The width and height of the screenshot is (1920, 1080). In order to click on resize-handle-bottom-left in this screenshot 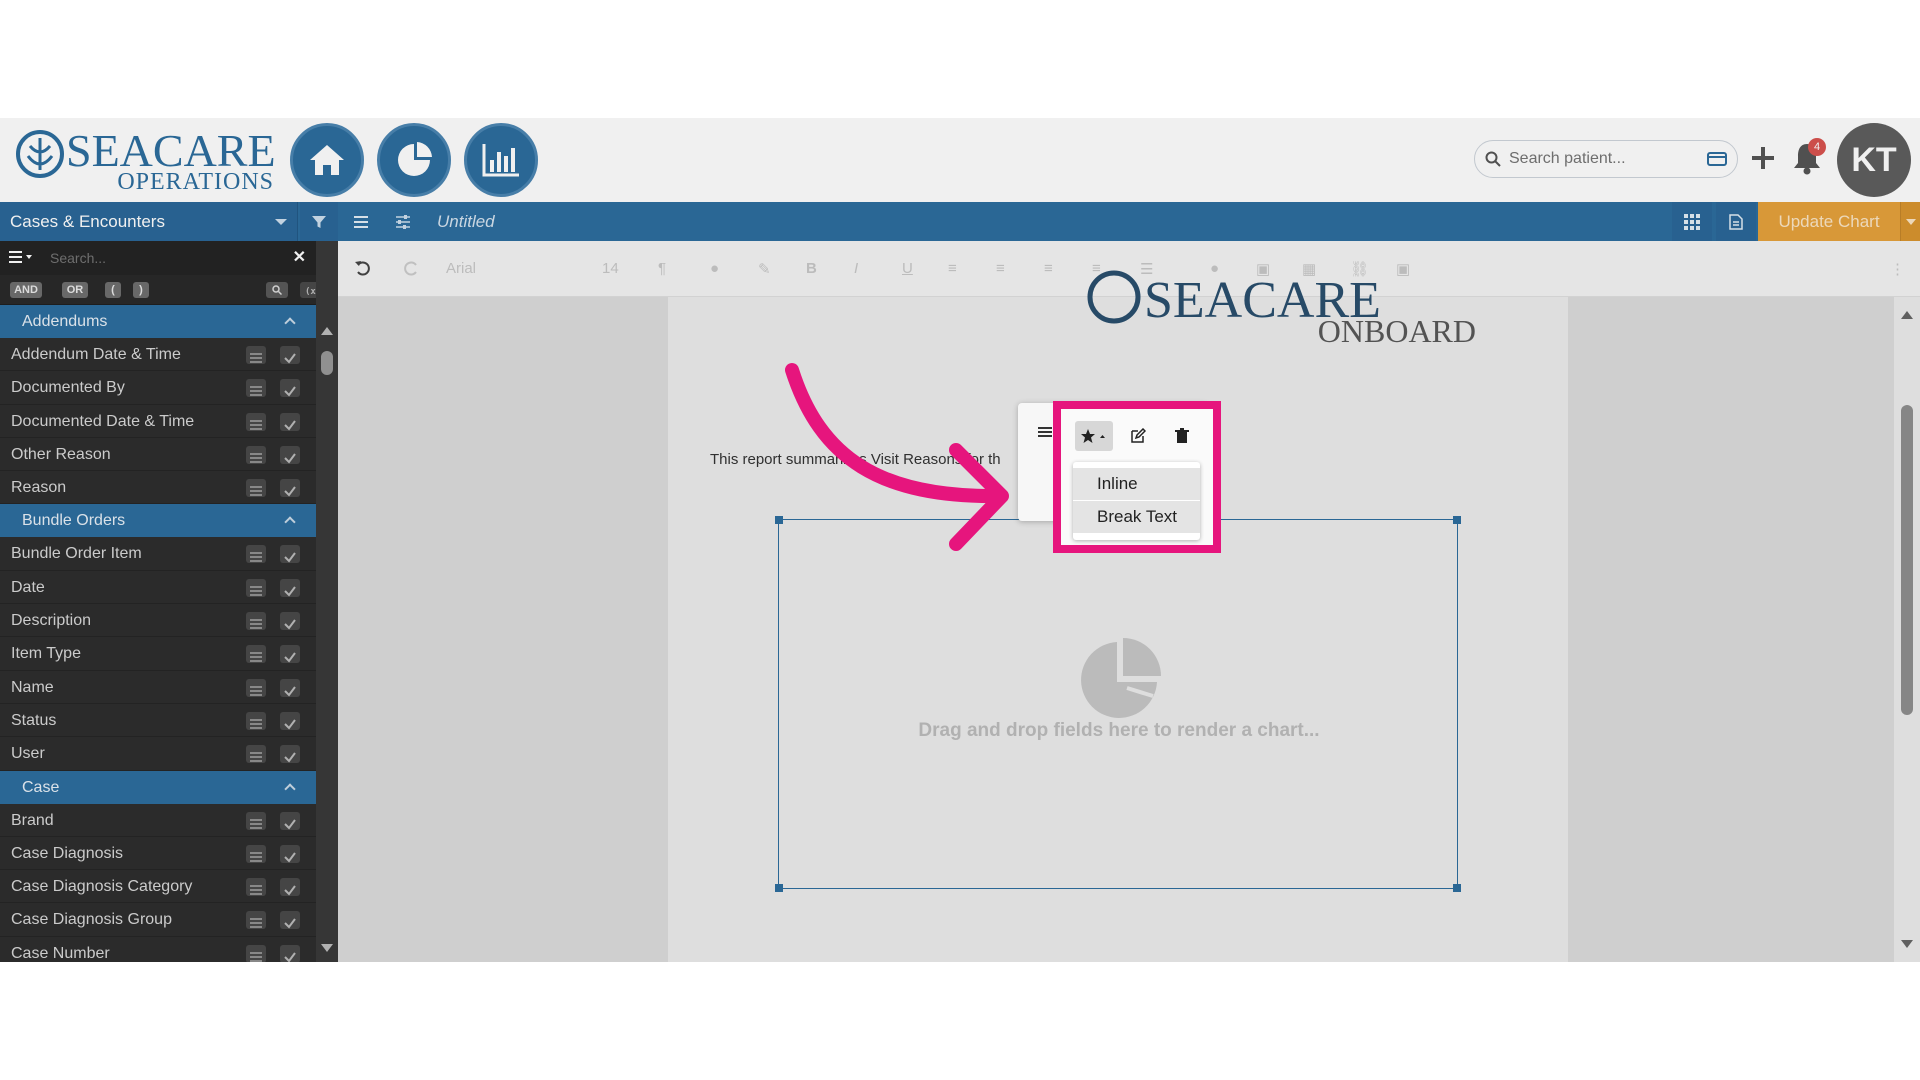, I will do `click(779, 888)`.